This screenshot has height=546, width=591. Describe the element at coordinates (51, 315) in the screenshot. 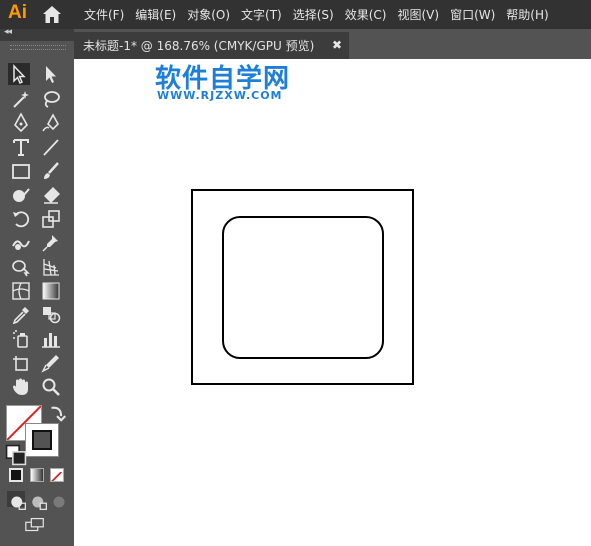

I see `blend-tool-icon` at that location.